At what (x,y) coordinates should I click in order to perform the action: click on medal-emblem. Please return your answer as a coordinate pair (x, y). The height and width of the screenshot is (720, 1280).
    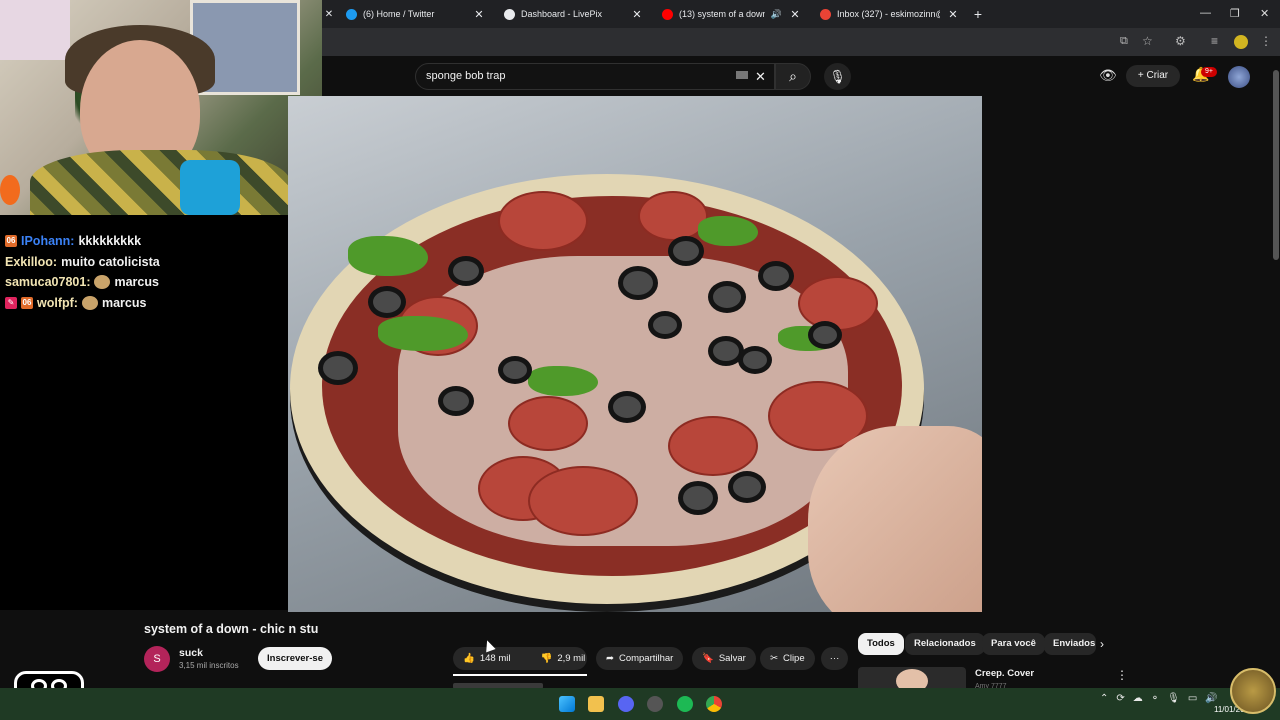
    Looking at the image, I should click on (1253, 691).